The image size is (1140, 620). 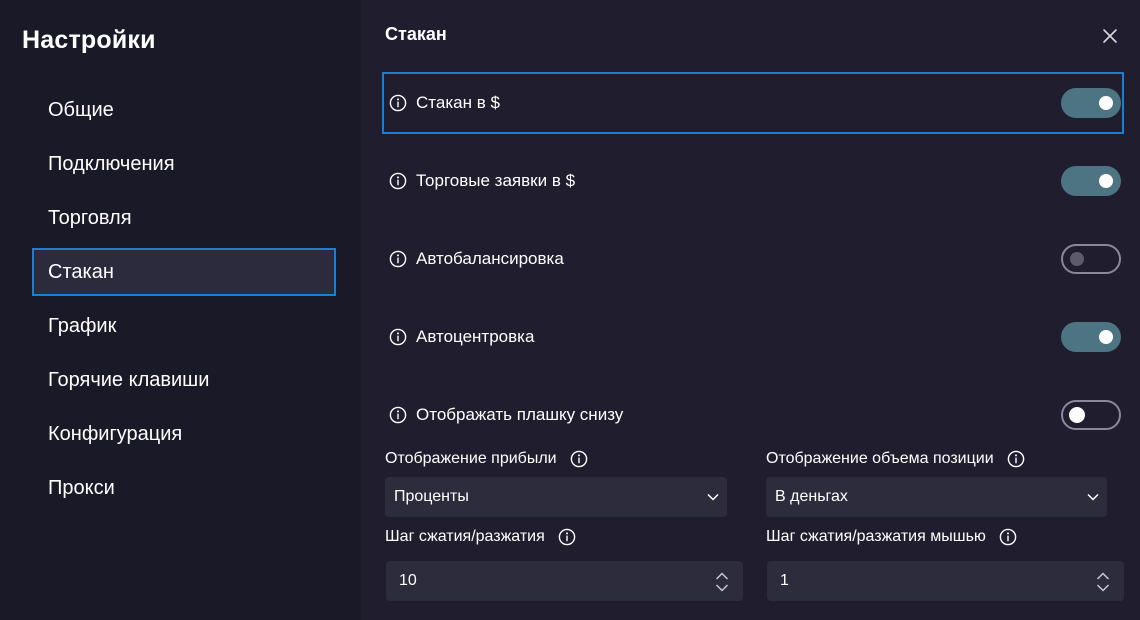 What do you see at coordinates (784, 580) in the screenshot?
I see `stepper-value: 1` at bounding box center [784, 580].